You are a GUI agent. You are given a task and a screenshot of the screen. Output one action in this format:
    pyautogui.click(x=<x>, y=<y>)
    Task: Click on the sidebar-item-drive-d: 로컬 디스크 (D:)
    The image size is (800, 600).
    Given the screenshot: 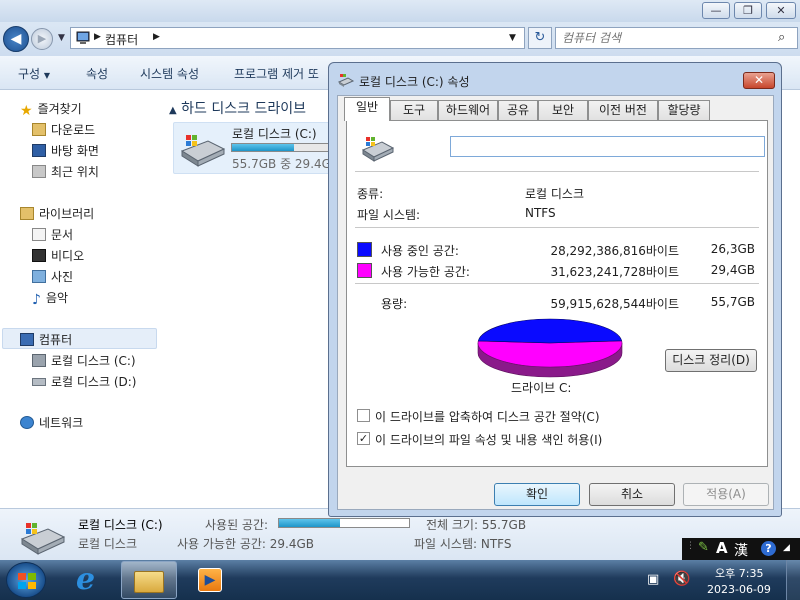 What is the action you would take?
    pyautogui.click(x=84, y=381)
    